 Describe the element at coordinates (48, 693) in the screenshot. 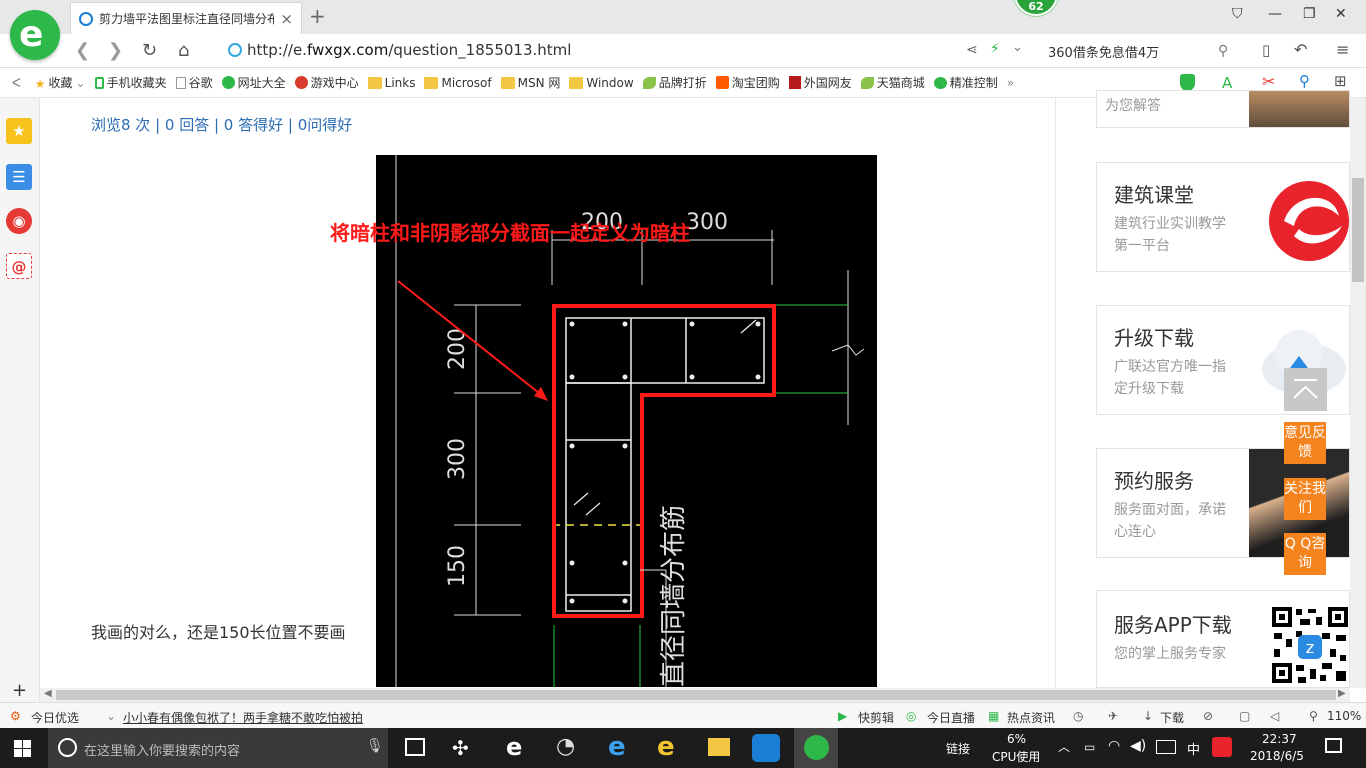

I see `scroll-left-icon: ◀` at that location.